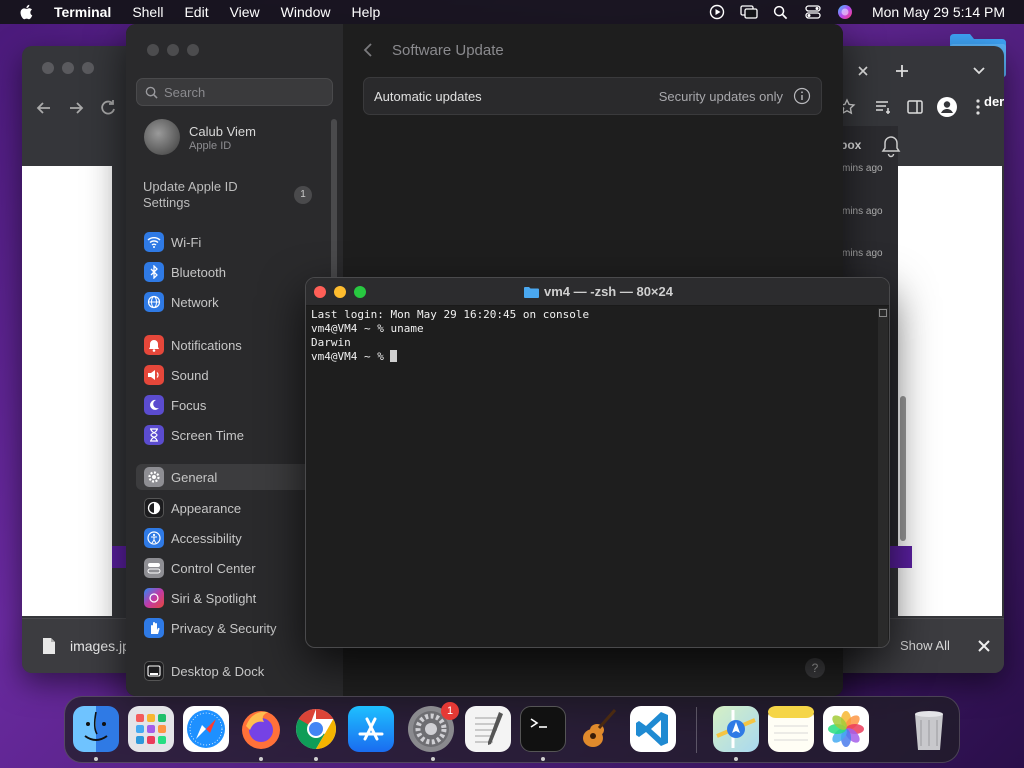 The width and height of the screenshot is (1024, 768). Describe the element at coordinates (891, 146) in the screenshot. I see `notification-bell-icon` at that location.